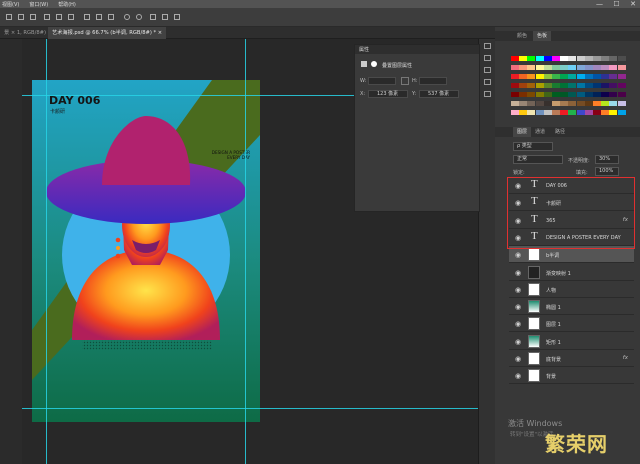 This screenshot has height=464, width=640. Describe the element at coordinates (99, 17) in the screenshot. I see `distribute-center-icon` at that location.